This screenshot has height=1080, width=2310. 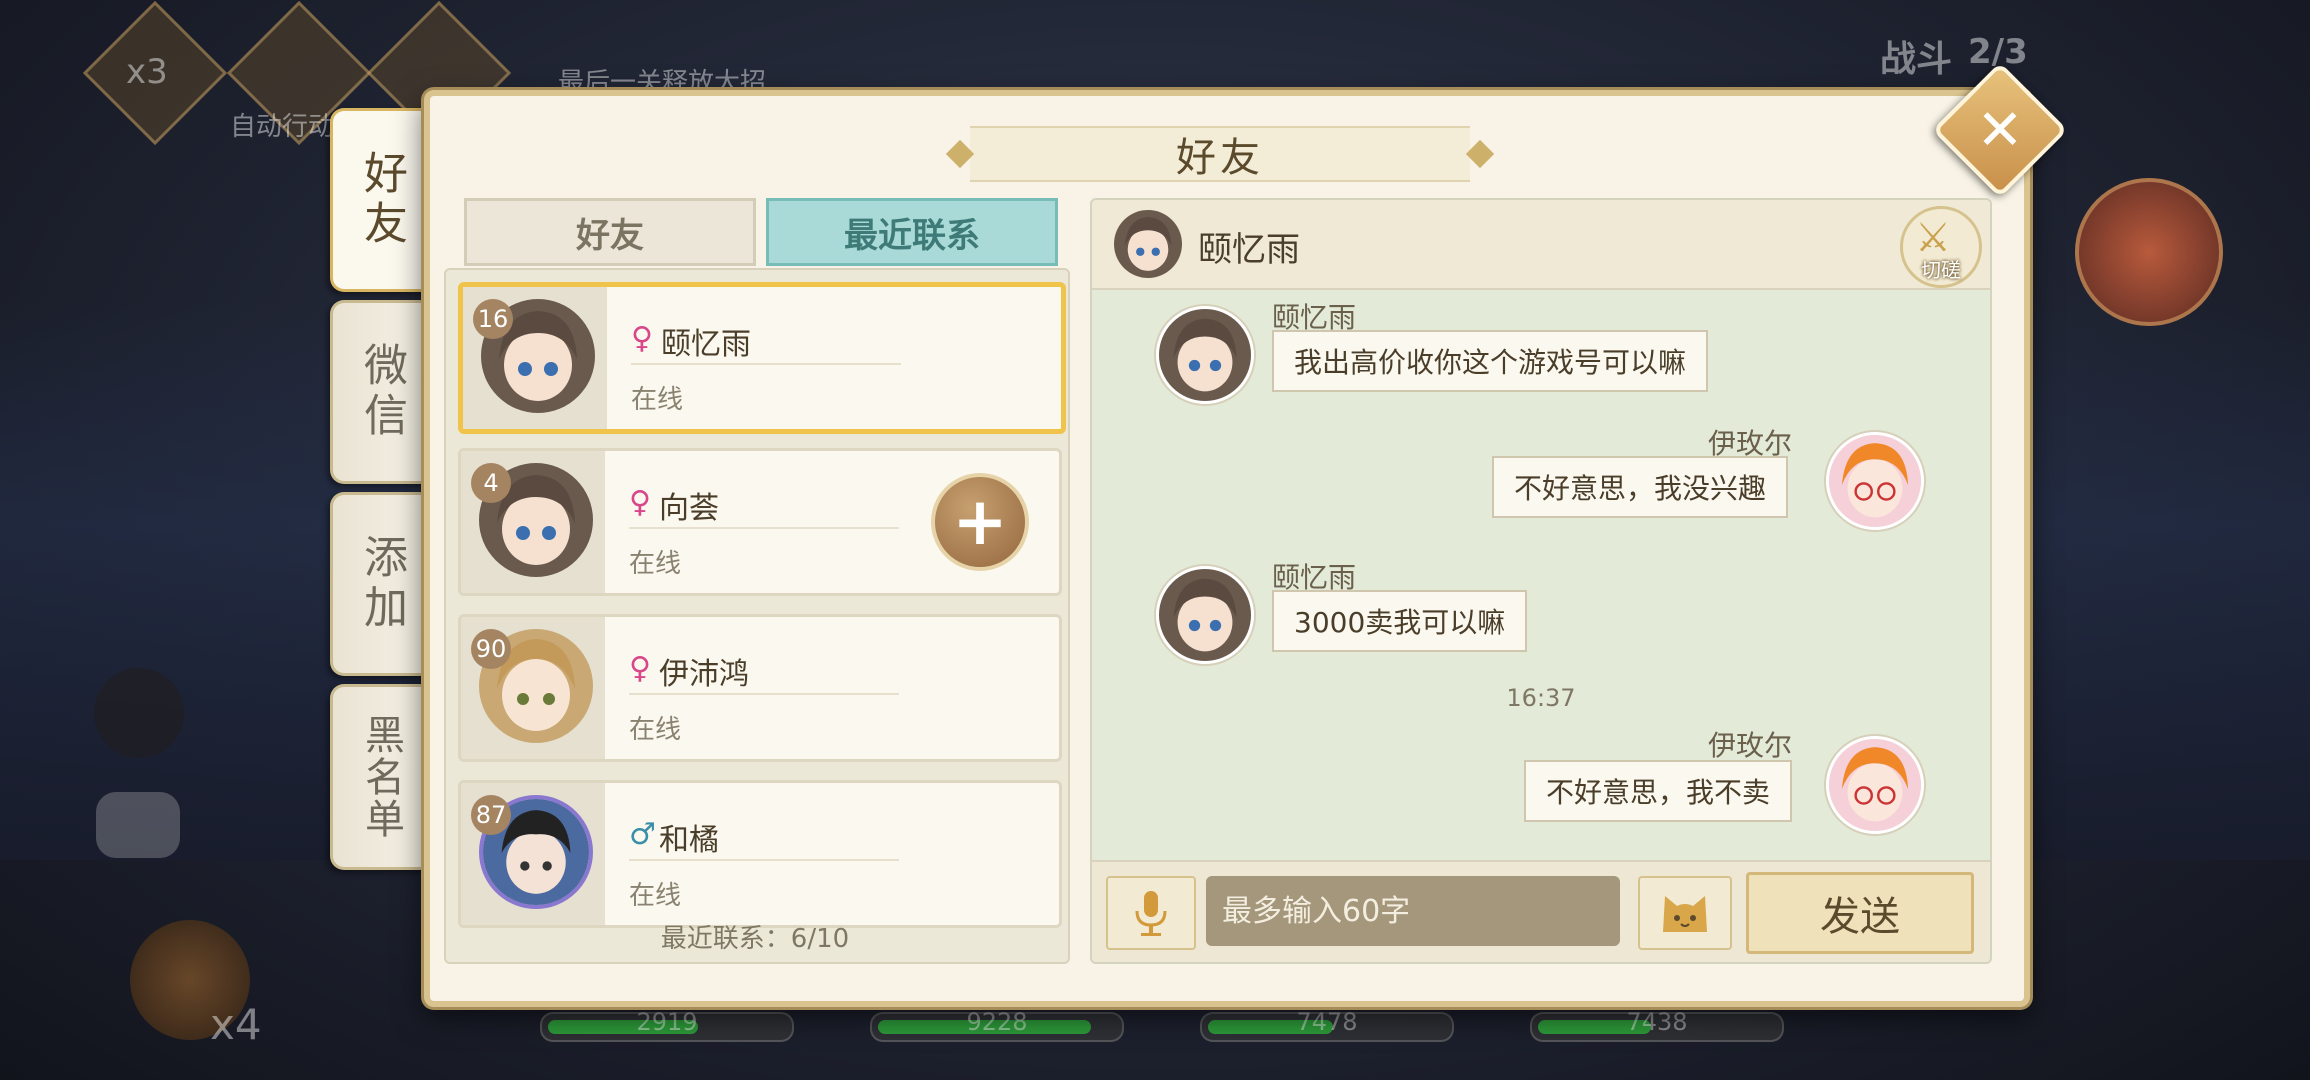 What do you see at coordinates (1541, 245) in the screenshot?
I see `chat-header: 颐忆雨 ⚔ 切磋` at bounding box center [1541, 245].